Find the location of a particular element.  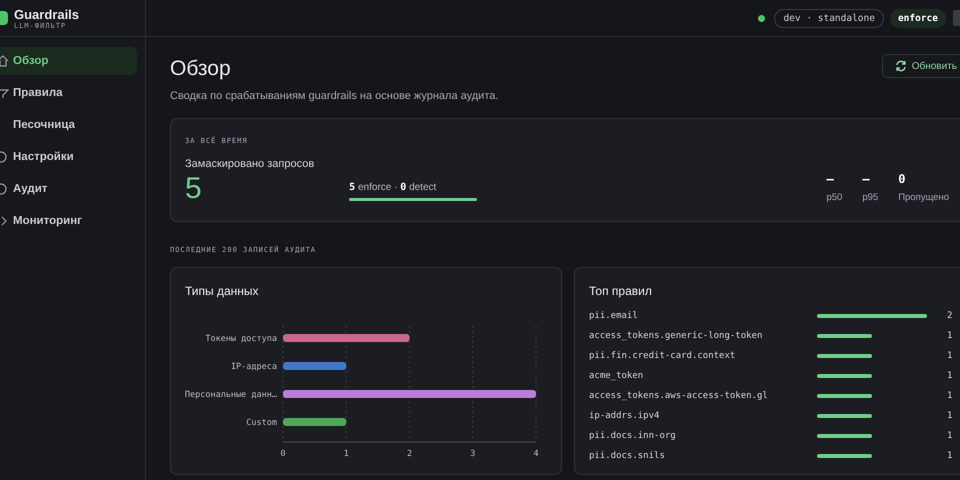

rule-name: pii.docs.snils is located at coordinates (627, 455).